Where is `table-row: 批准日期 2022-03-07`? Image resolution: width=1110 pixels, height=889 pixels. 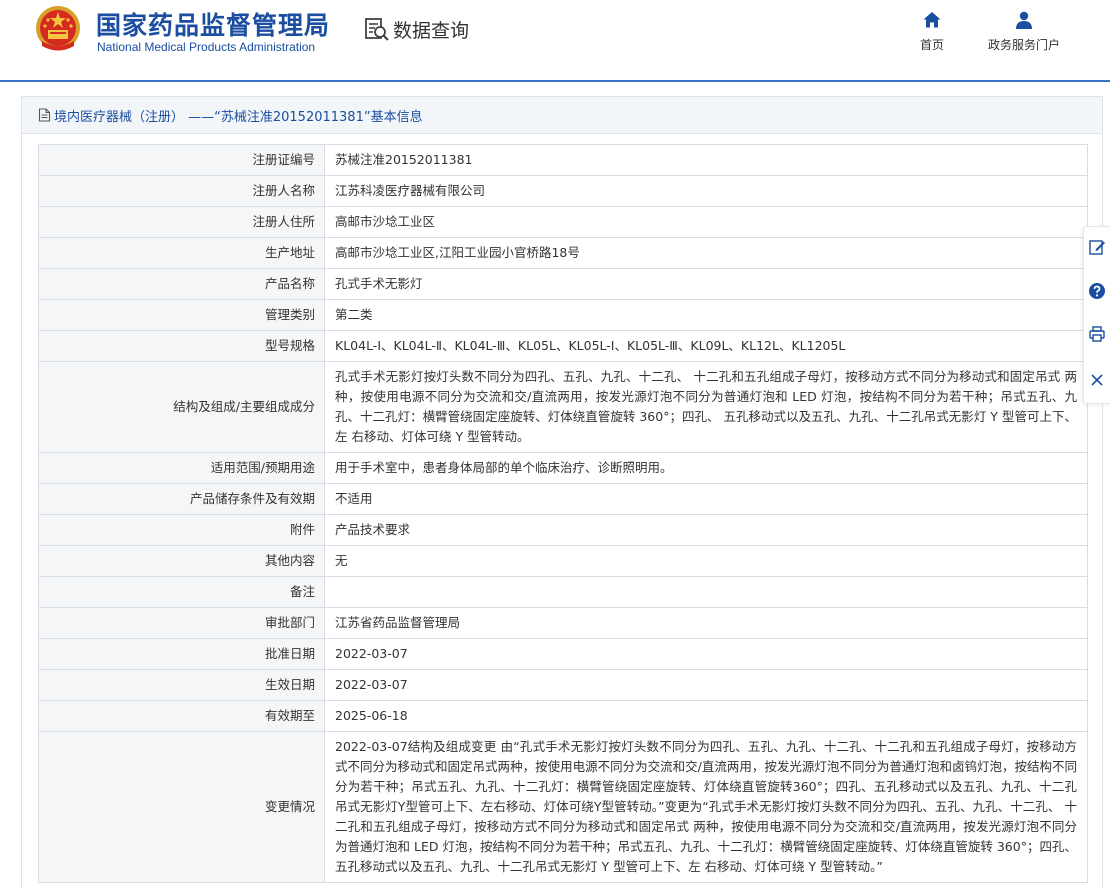
table-row: 批准日期 2022-03-07 is located at coordinates (563, 654).